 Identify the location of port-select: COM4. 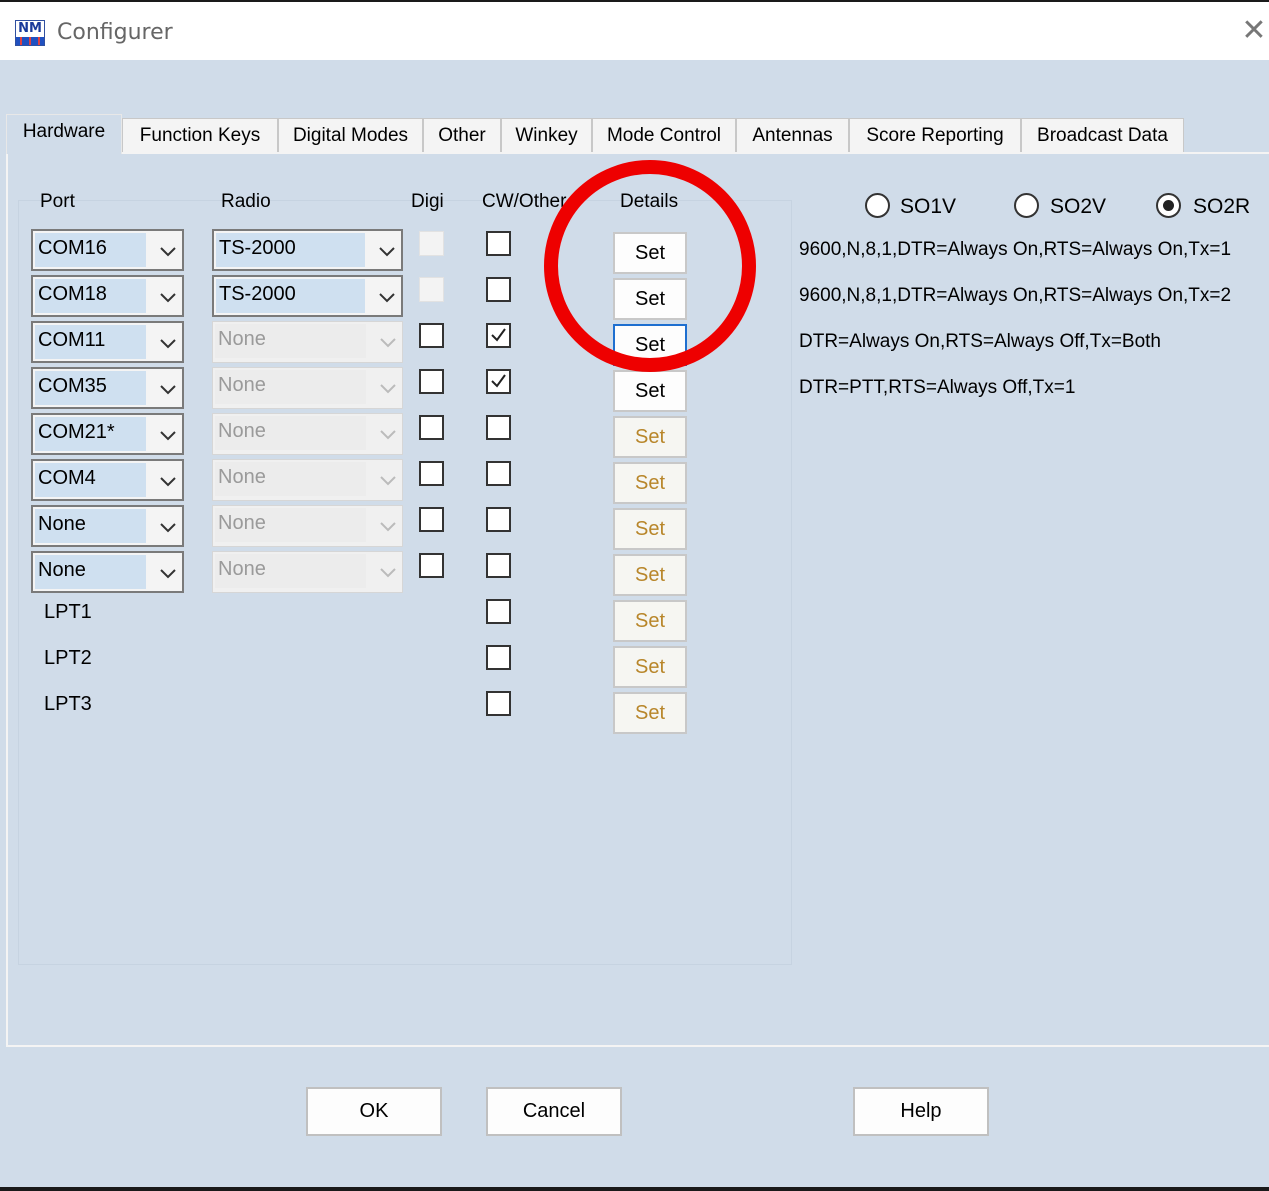
(107, 480).